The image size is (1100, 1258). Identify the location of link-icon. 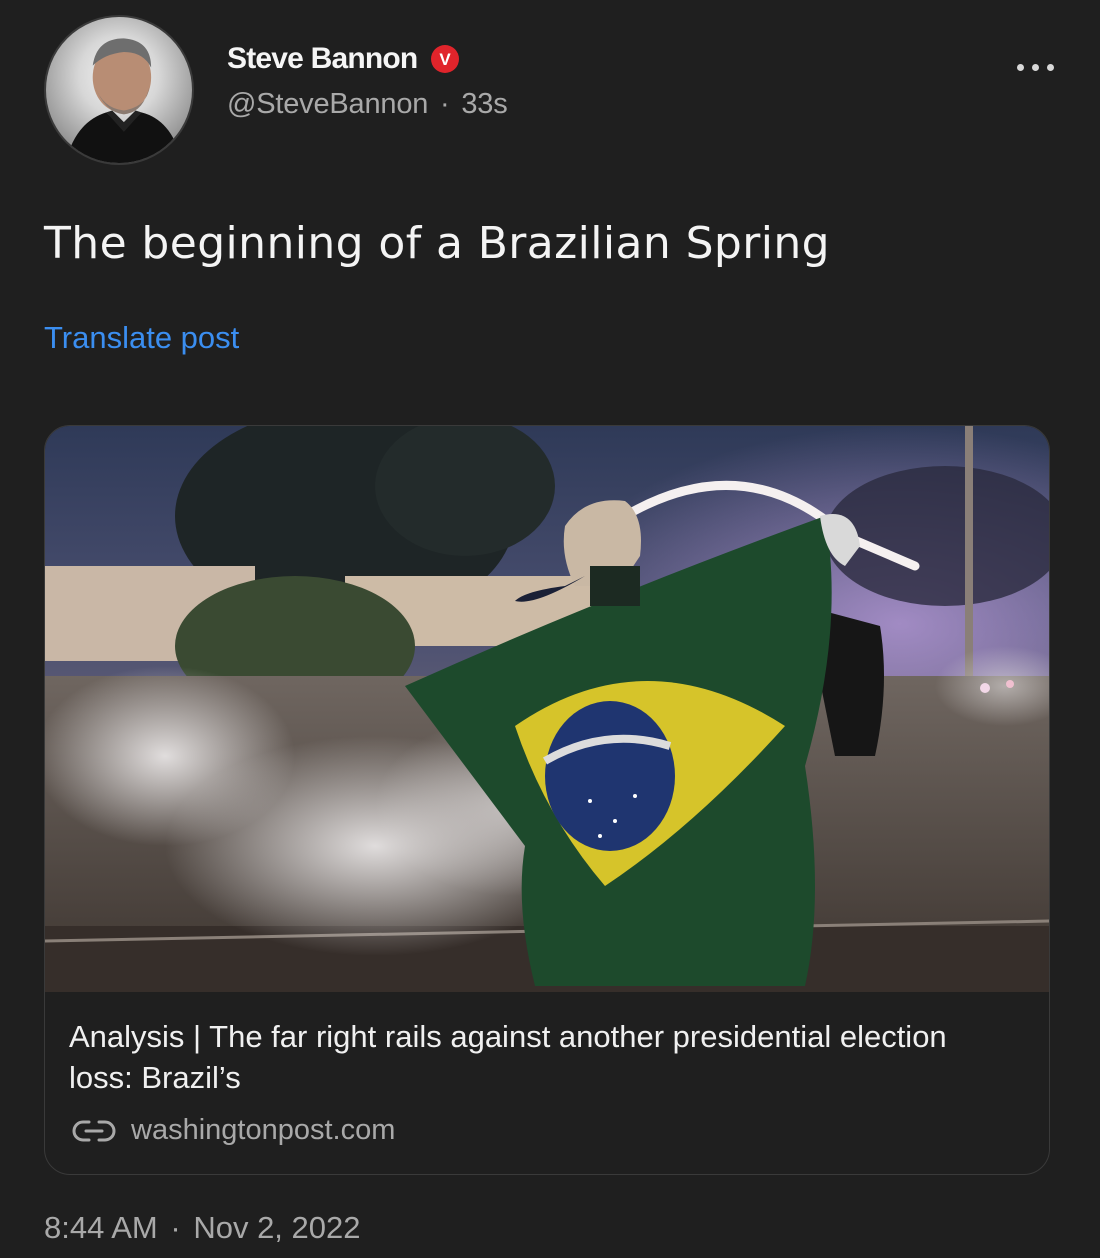
(94, 1130).